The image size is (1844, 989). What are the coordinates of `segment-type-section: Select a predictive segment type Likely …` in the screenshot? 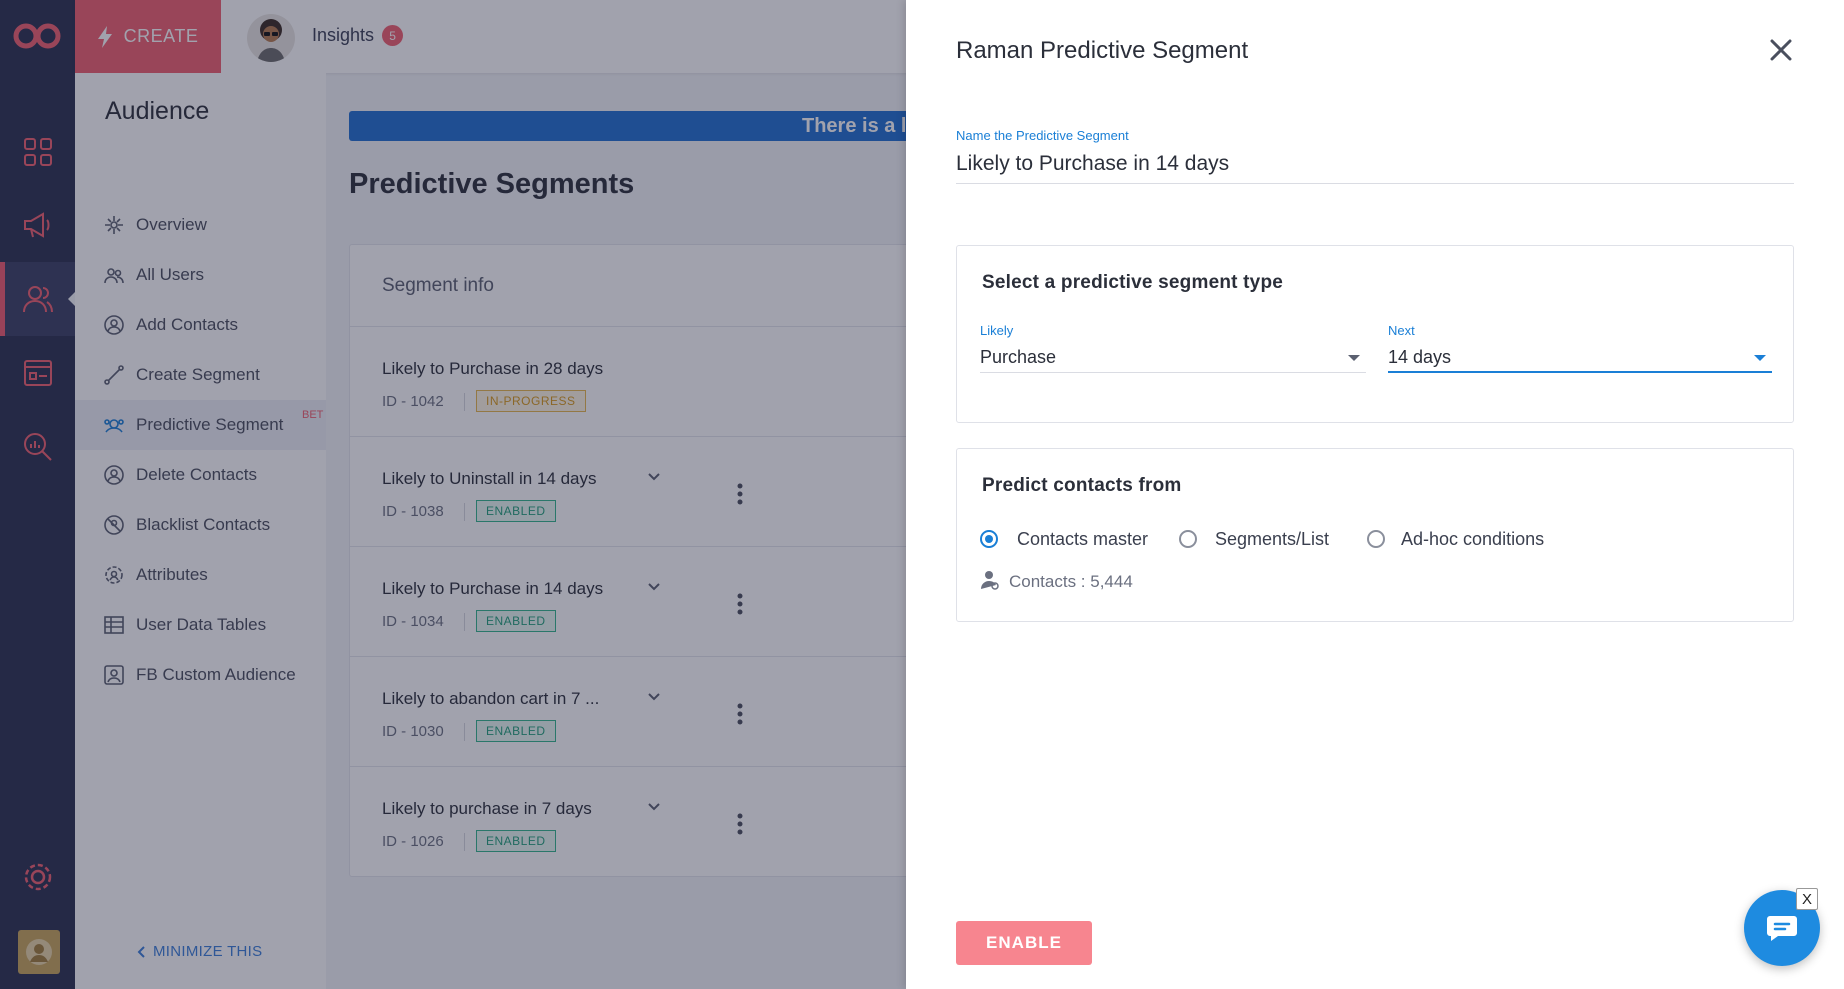 It's located at (1375, 334).